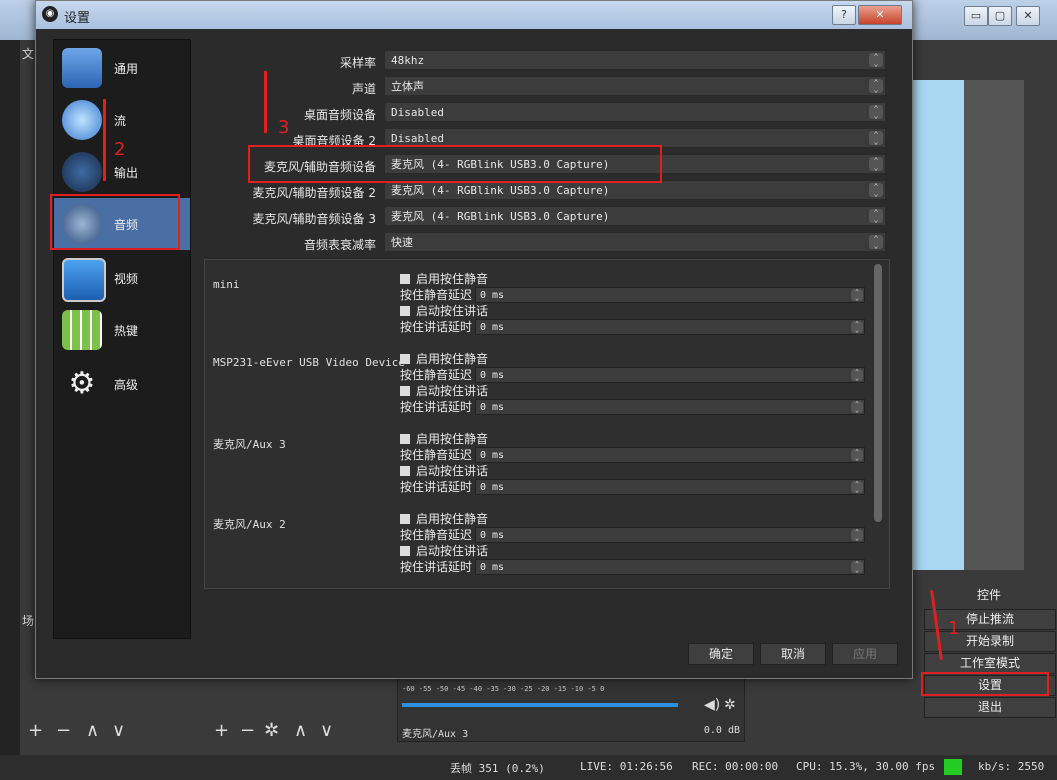  What do you see at coordinates (988, 595) in the screenshot?
I see `controls-title: 控件` at bounding box center [988, 595].